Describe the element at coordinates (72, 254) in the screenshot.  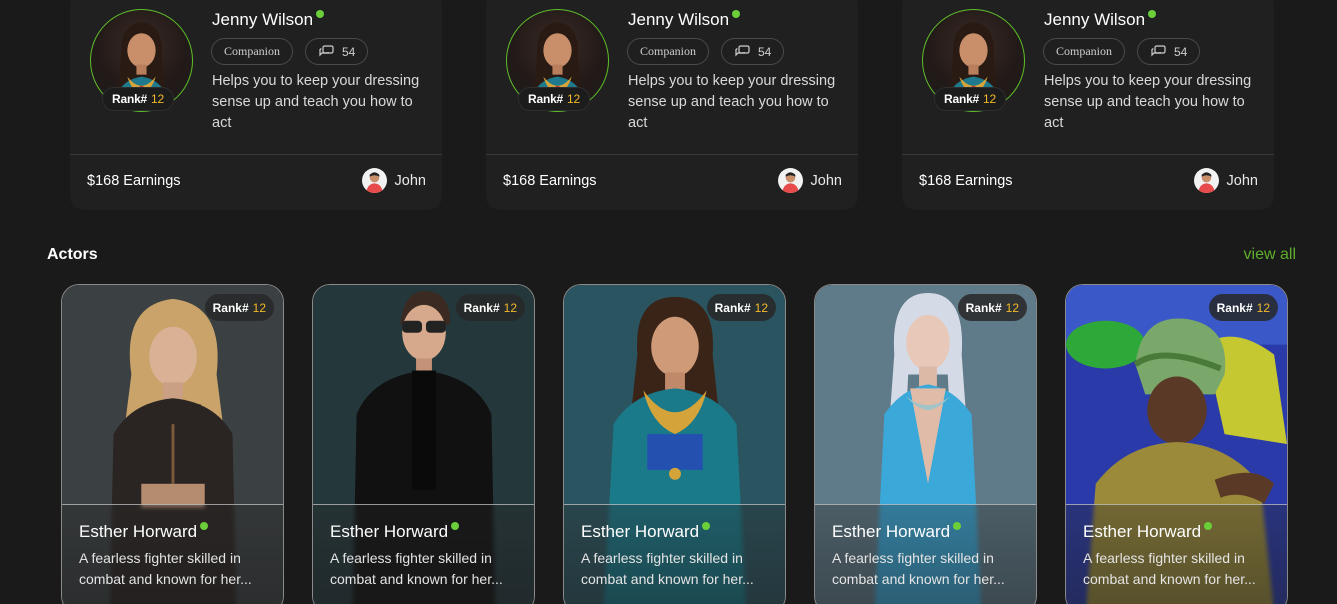
I see `section-title-actors: Actors` at that location.